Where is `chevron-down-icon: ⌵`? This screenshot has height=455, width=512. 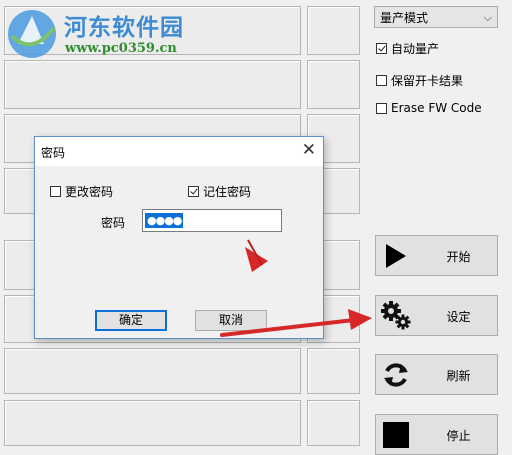
chevron-down-icon: ⌵ is located at coordinates (487, 17).